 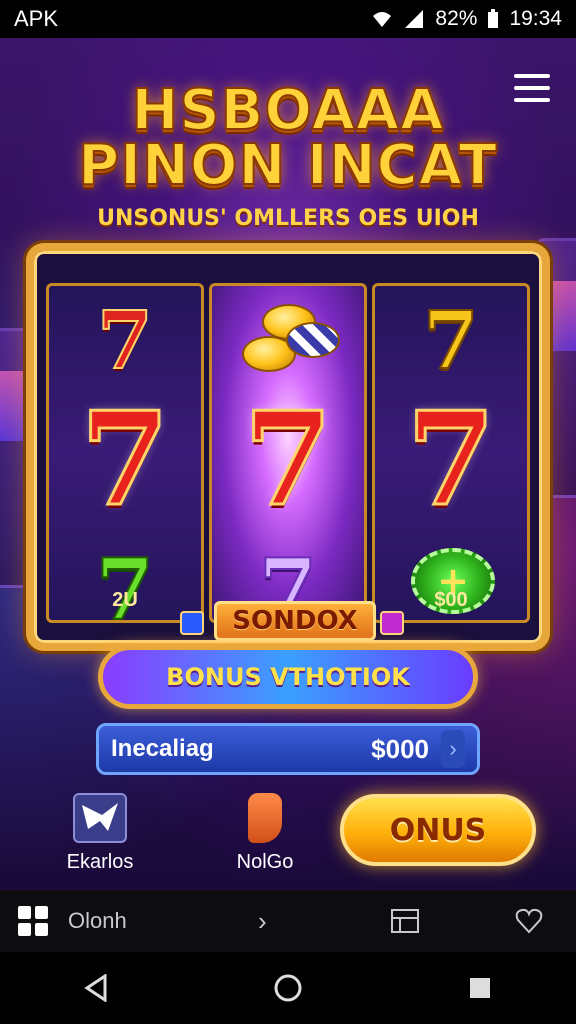 I want to click on bet-value: $000, so click(x=400, y=748).